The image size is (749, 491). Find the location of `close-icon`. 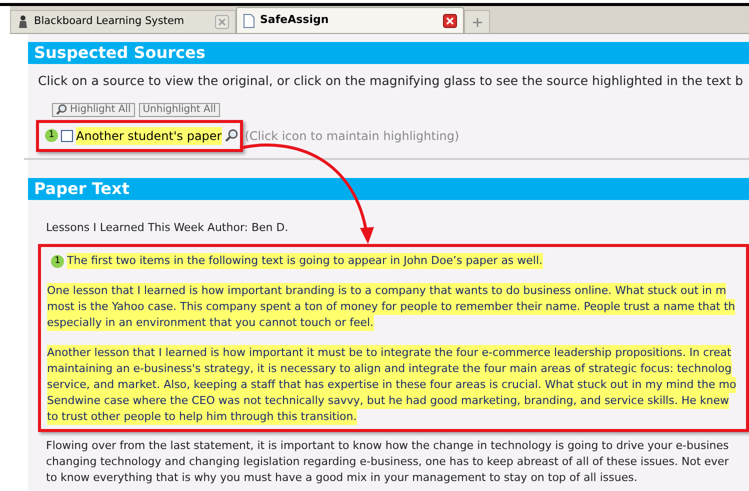

close-icon is located at coordinates (450, 21).